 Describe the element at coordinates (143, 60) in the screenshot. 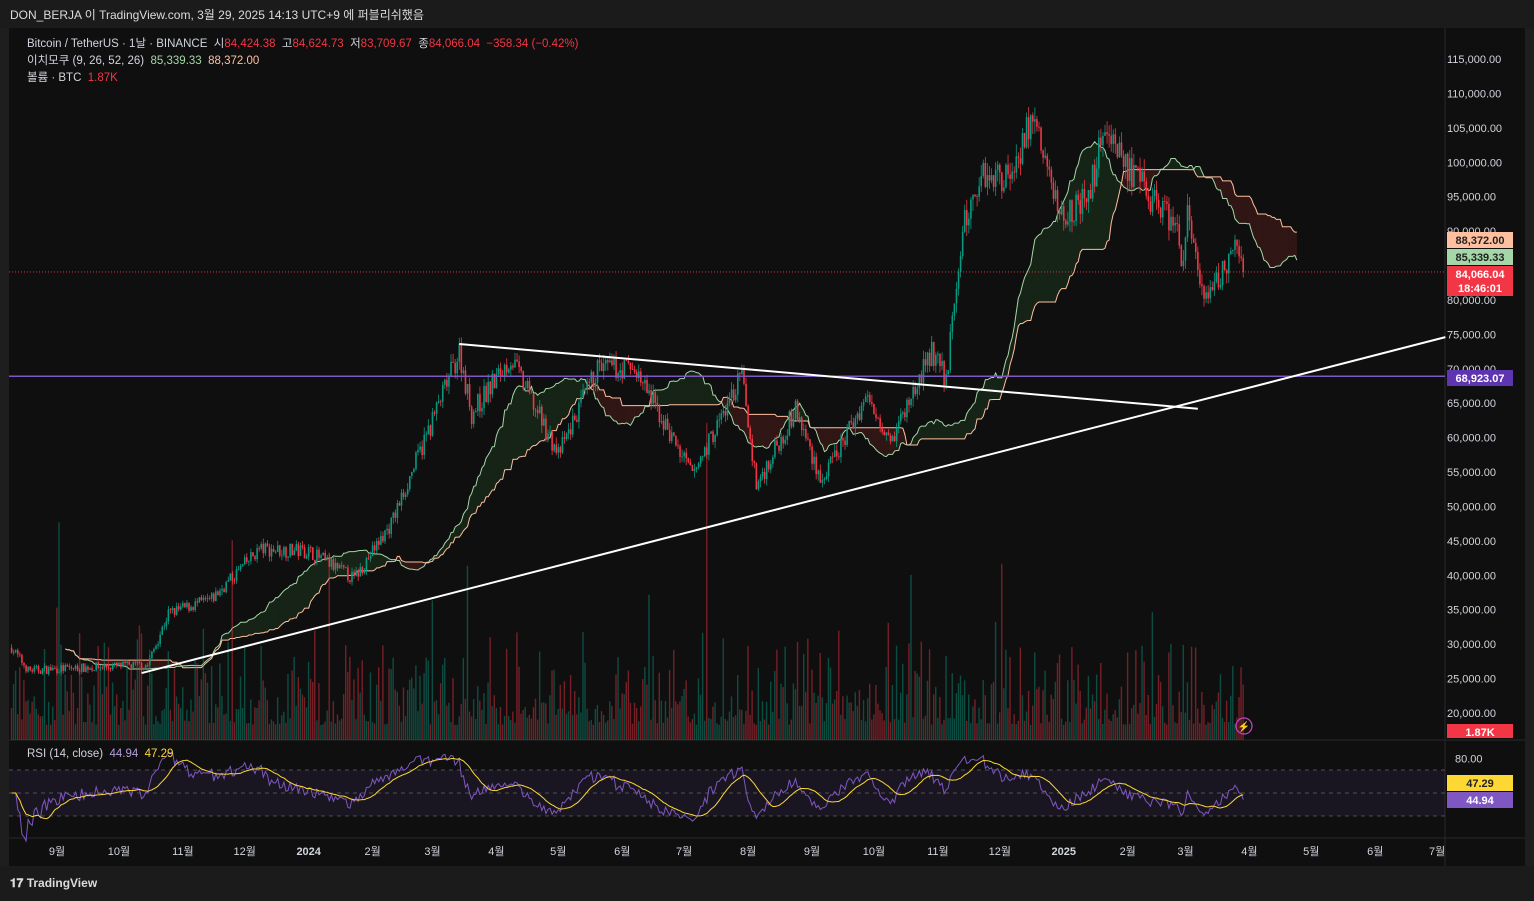

I see `ichimoku-legend: 이치모쿠 (9, 26, 52, 26) 85,339.33 88,372.00` at that location.